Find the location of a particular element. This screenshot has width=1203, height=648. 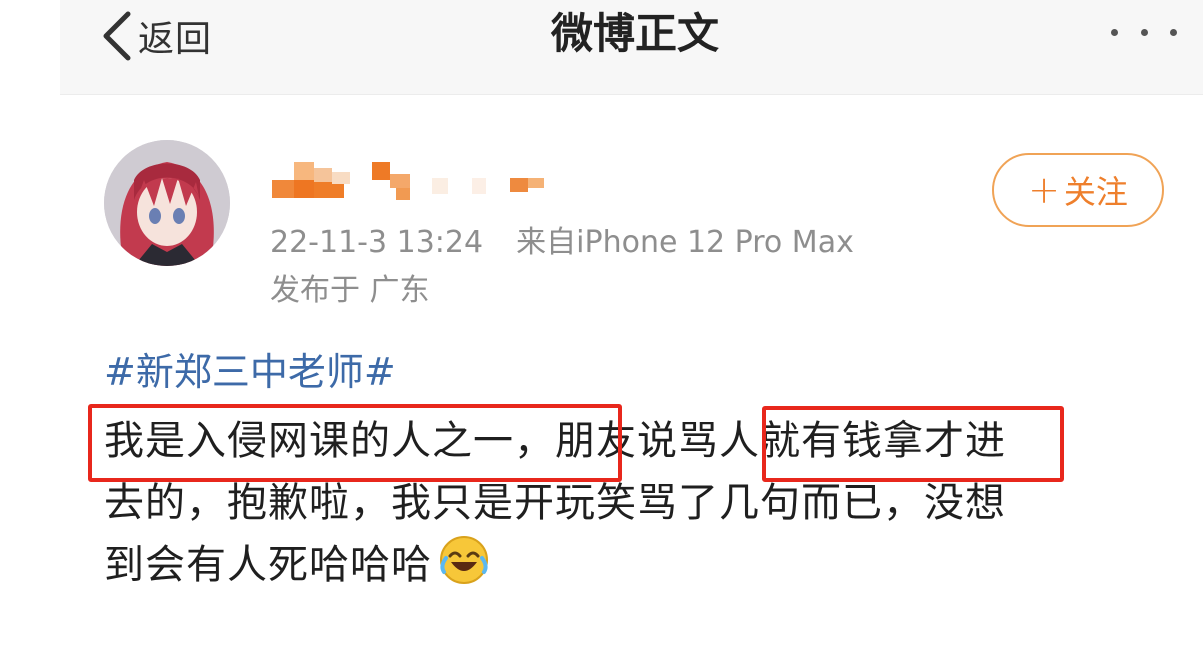

hashtag-link: #新郑三中老师# is located at coordinates (250, 372).